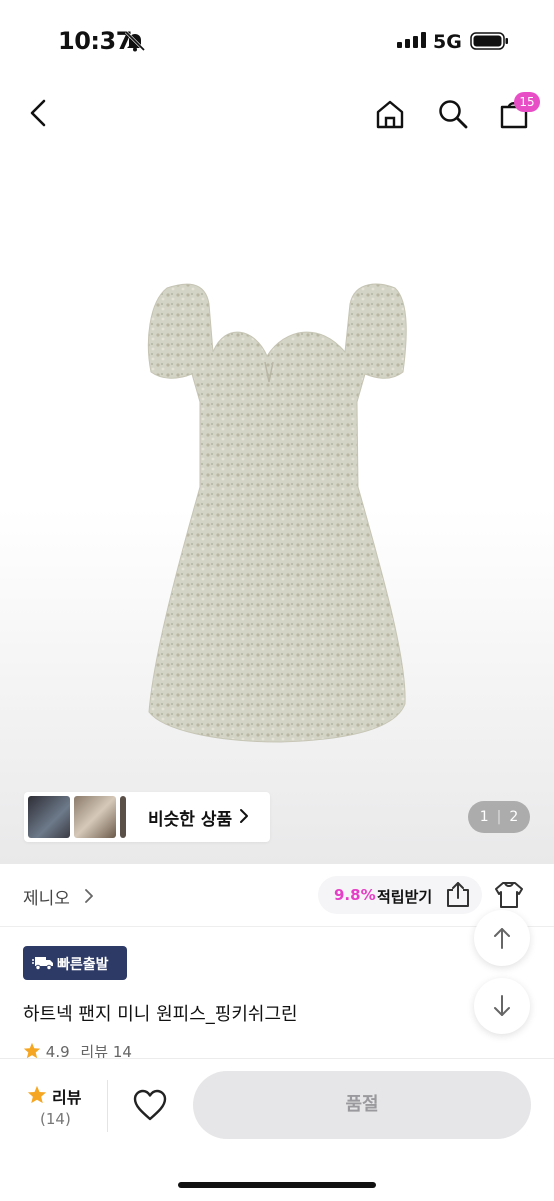 The height and width of the screenshot is (1201, 554). What do you see at coordinates (147, 817) in the screenshot?
I see `similar-products-button: 비슷한 상품` at bounding box center [147, 817].